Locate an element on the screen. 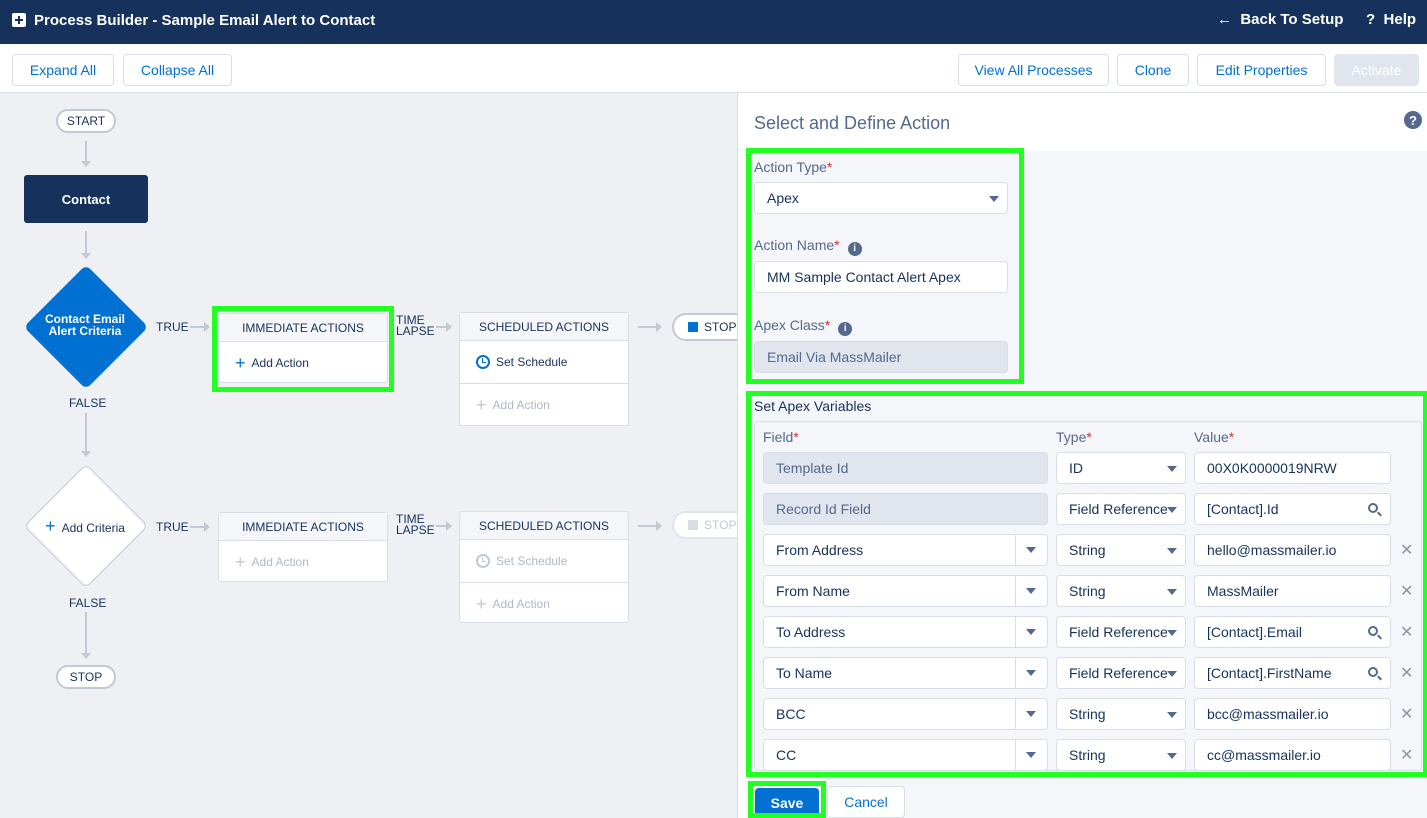 This screenshot has width=1427, height=818. criteria-name: Contact Email Alert Criteria is located at coordinates (84, 325).